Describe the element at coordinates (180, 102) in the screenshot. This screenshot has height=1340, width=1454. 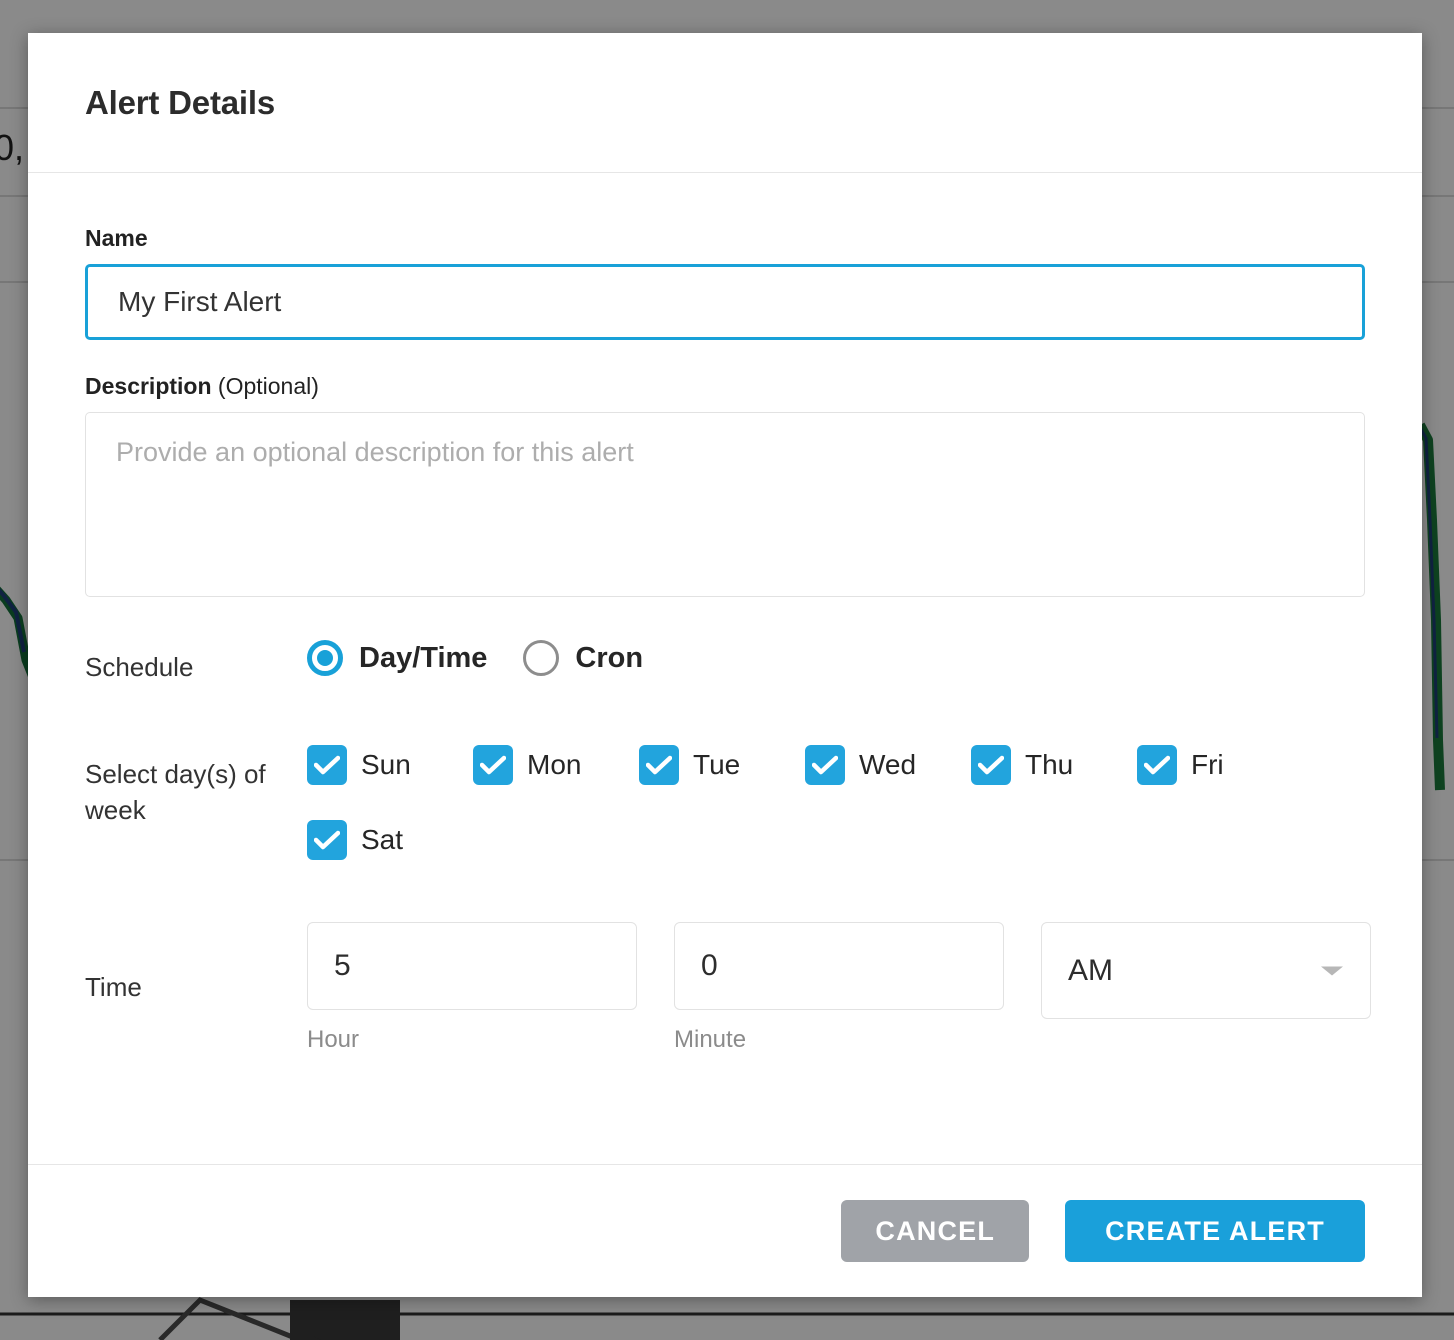
I see `dialog-title: Alert Details` at that location.